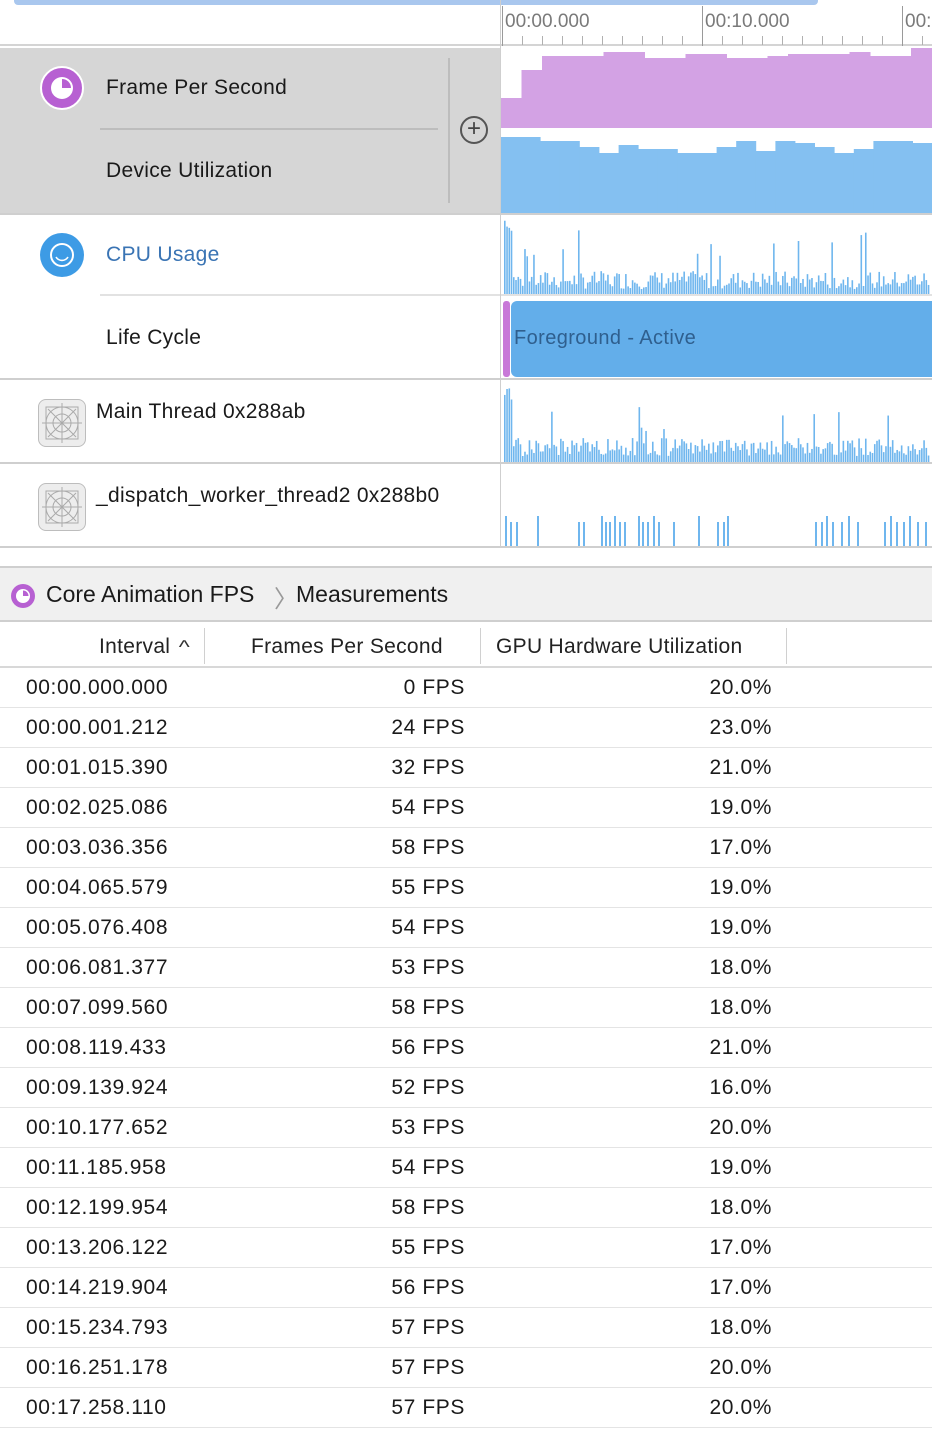  Describe the element at coordinates (300, 295) in the screenshot. I see `divider` at that location.